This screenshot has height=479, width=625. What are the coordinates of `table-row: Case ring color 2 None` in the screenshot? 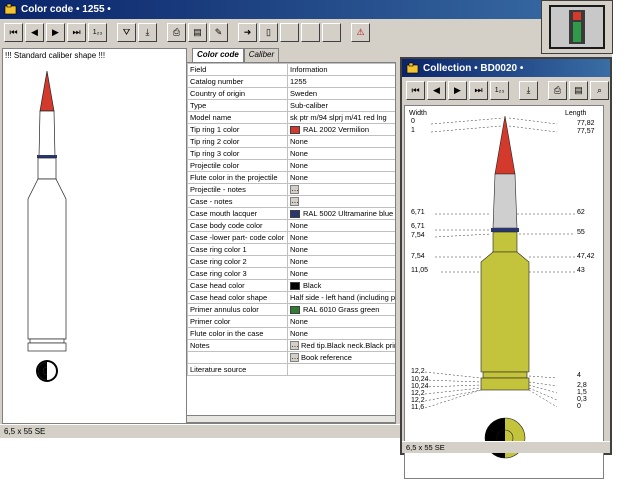 It's located at (291, 261).